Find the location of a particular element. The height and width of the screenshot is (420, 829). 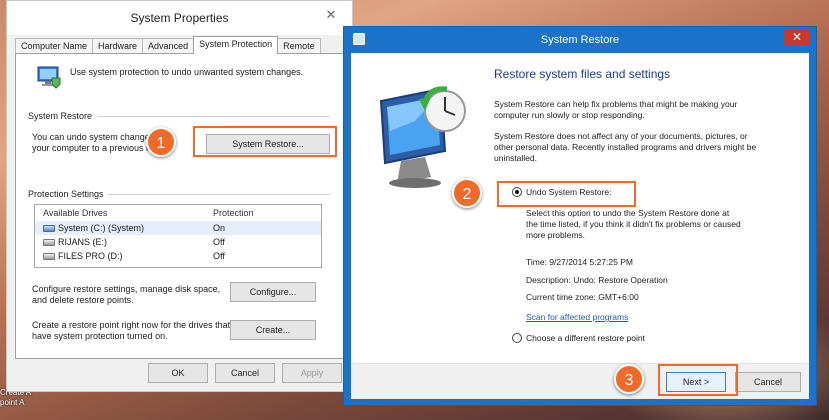

highlight-next-button is located at coordinates (698, 380).